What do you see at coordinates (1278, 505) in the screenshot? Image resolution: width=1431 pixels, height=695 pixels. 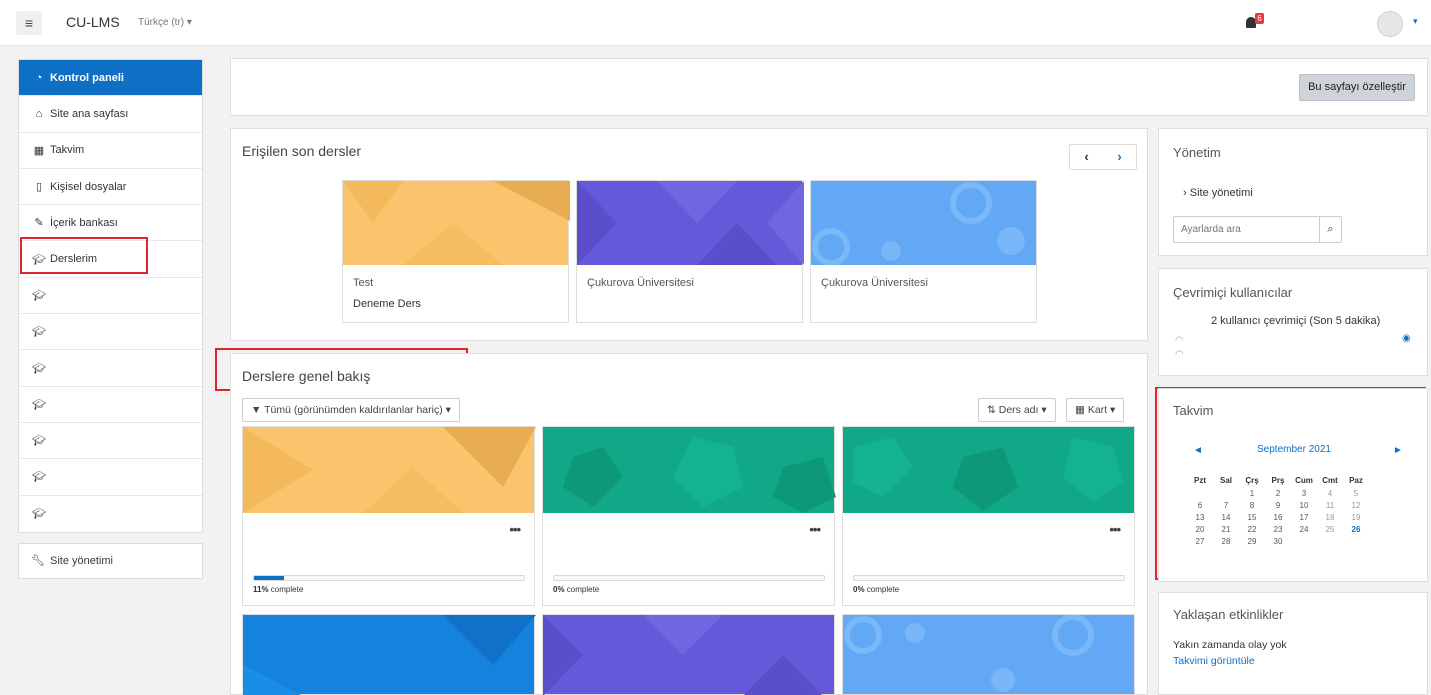 I see `calendar-day: 9` at bounding box center [1278, 505].